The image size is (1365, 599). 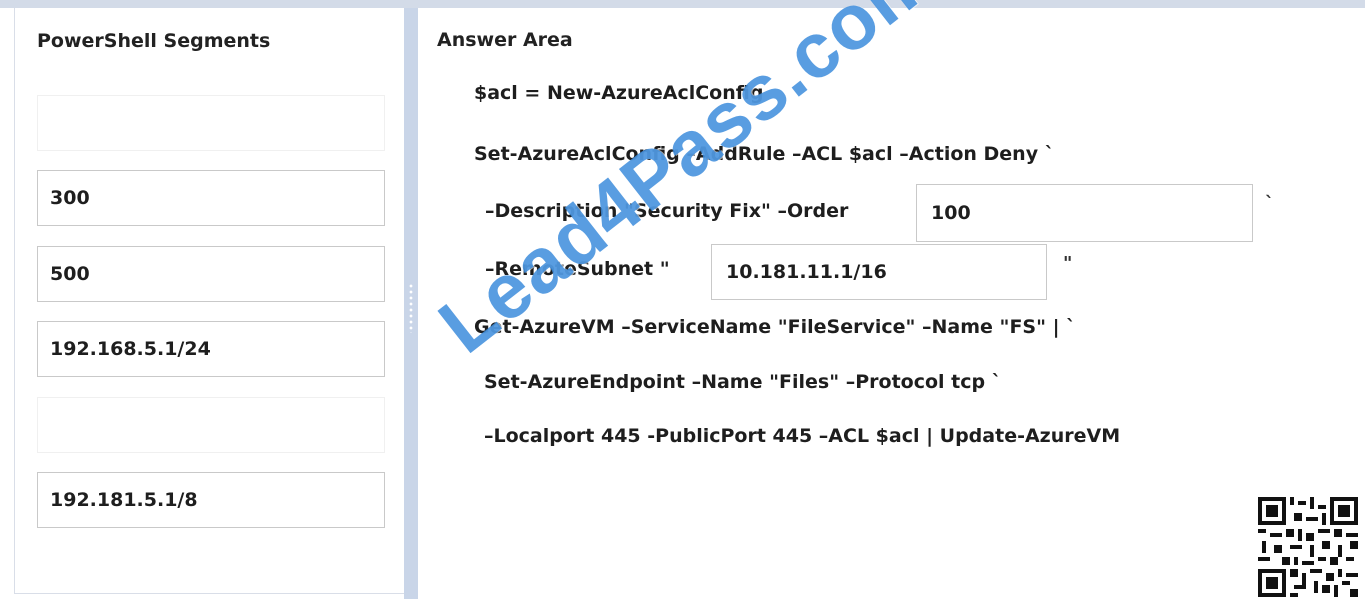 I want to click on segments-panel-title: PowerShell Segments, so click(x=154, y=41).